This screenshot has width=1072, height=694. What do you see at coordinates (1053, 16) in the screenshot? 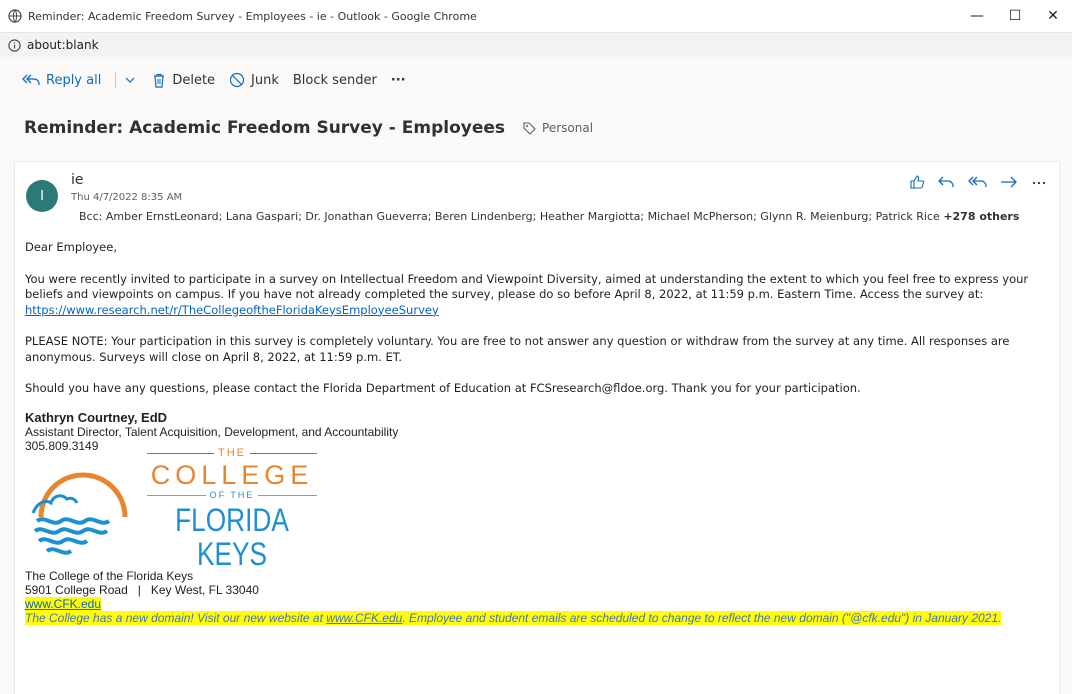
I see `close-button: ✕` at bounding box center [1053, 16].